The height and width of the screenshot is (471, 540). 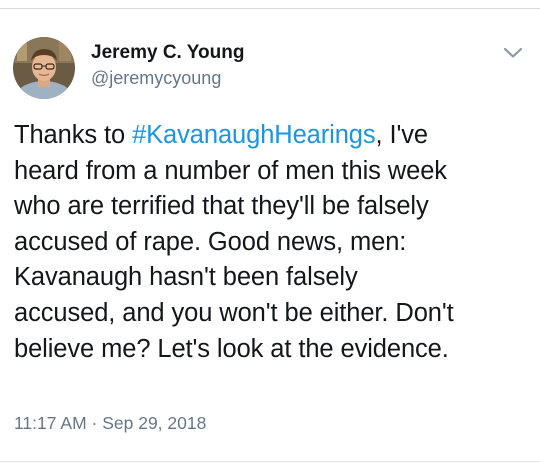 What do you see at coordinates (186, 277) in the screenshot?
I see `tweet-text-line: Kavanaugh hasn't been falsely` at bounding box center [186, 277].